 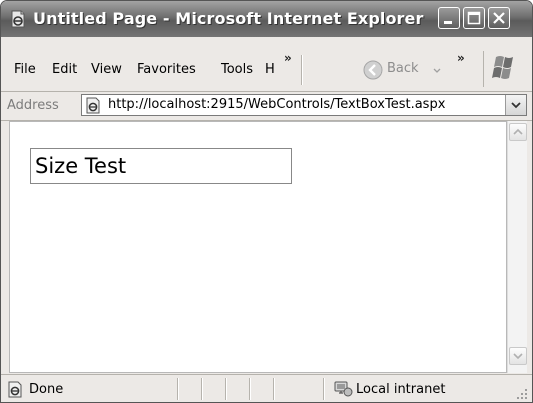 I want to click on status-bar: Done Local intranet, so click(x=266, y=388).